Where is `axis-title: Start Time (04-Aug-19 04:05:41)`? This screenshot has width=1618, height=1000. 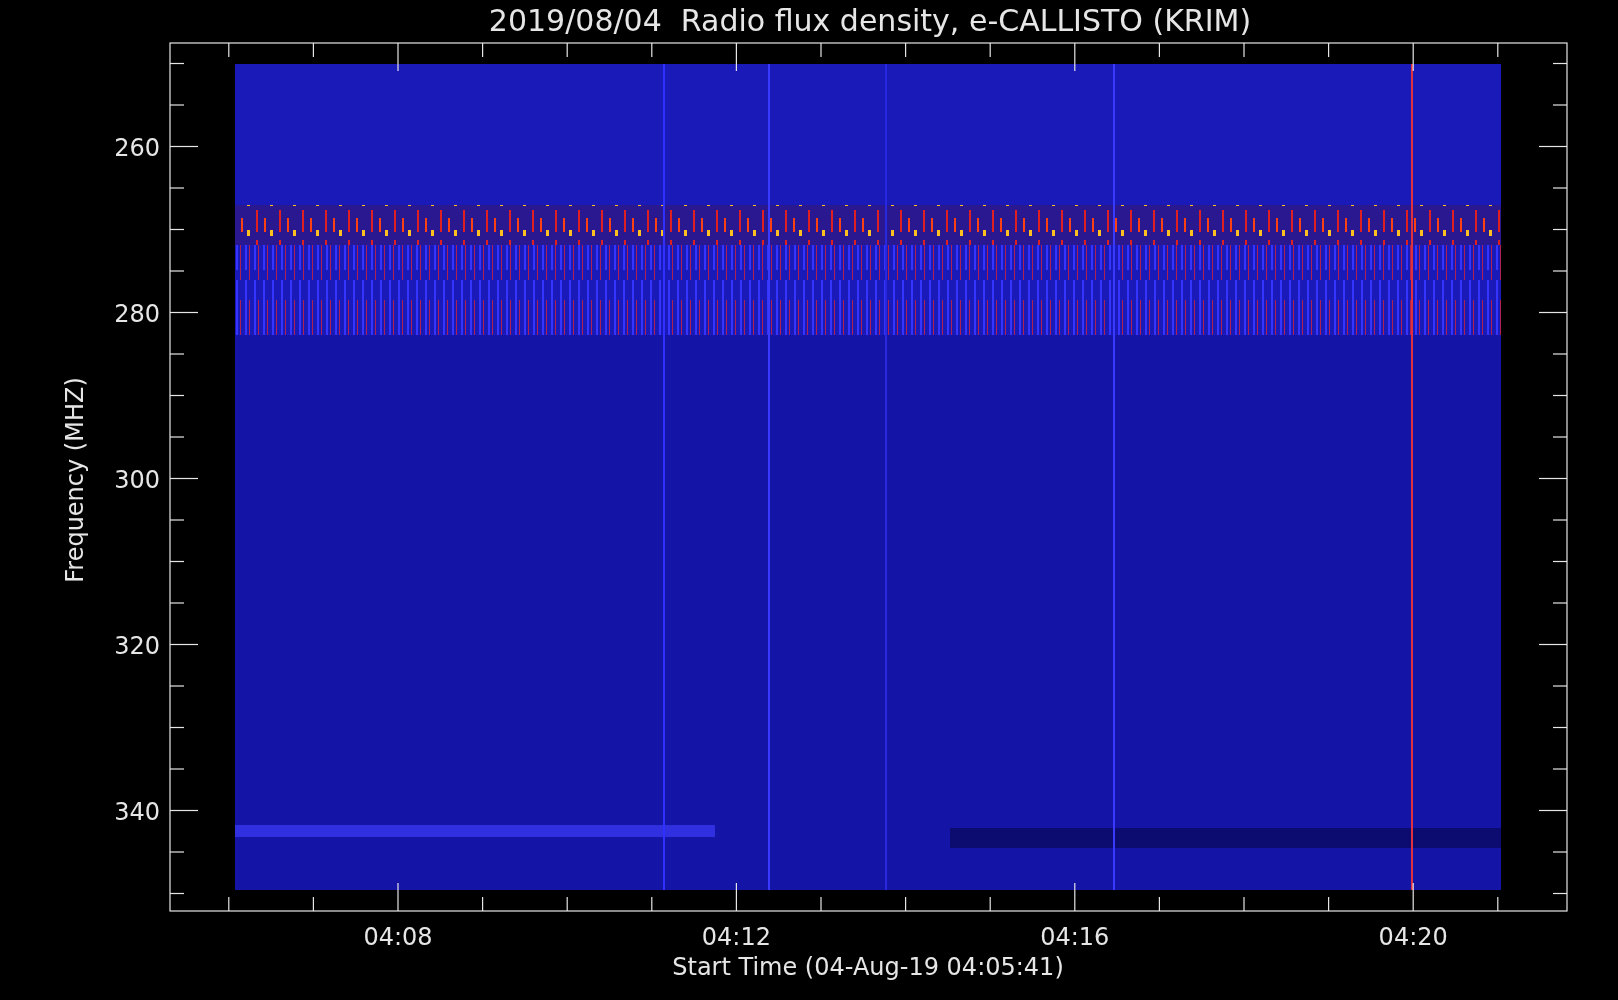 axis-title: Start Time (04-Aug-19 04:05:41) is located at coordinates (868, 967).